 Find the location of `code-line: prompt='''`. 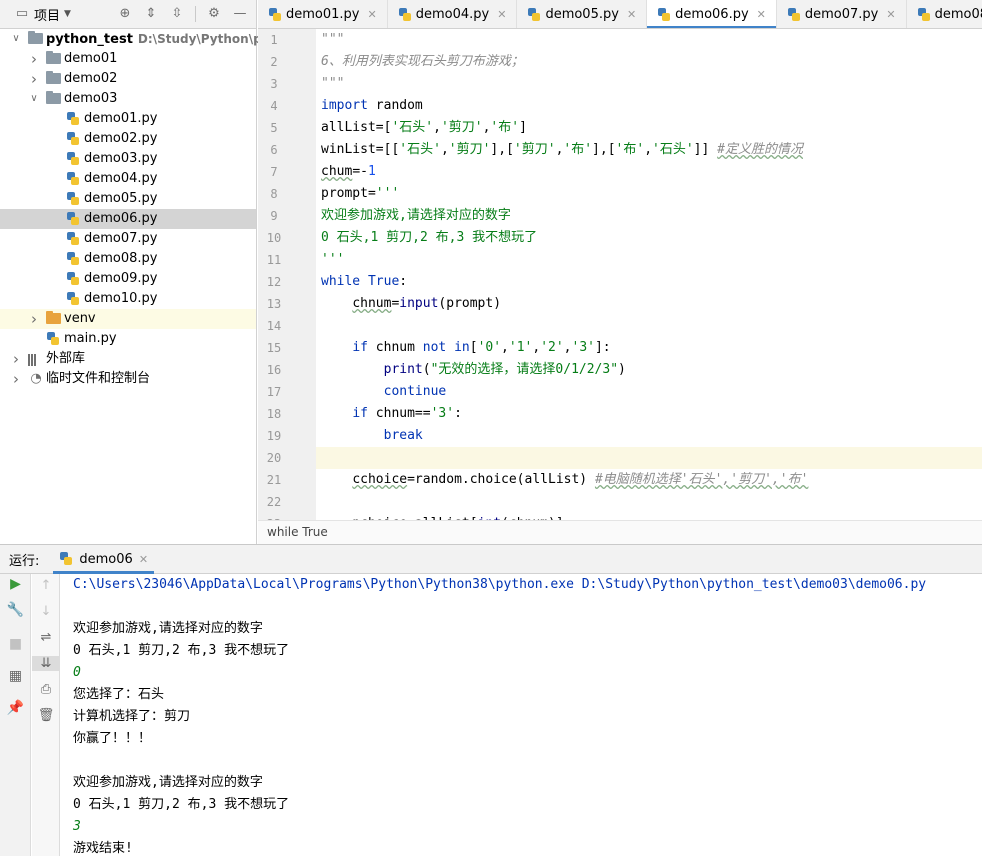

code-line: prompt=''' is located at coordinates (649, 194).